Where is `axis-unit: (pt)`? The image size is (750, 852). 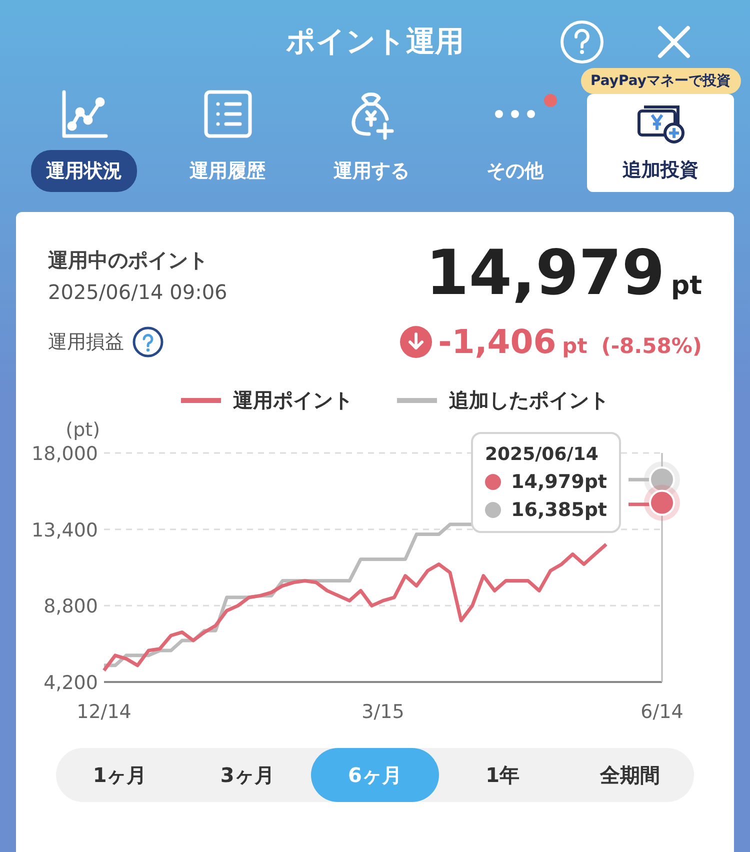 axis-unit: (pt) is located at coordinates (83, 430).